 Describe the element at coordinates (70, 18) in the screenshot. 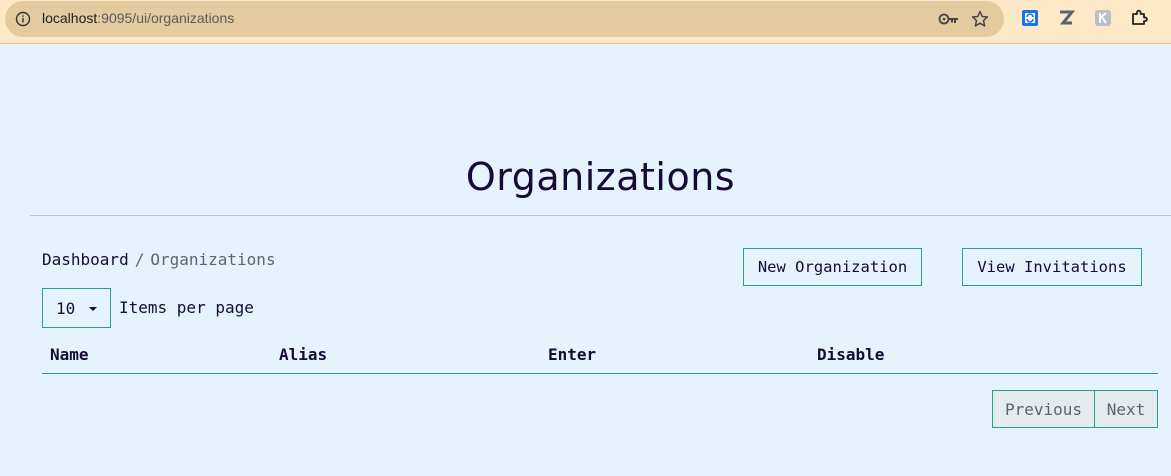

I see `url-host: localhost` at that location.